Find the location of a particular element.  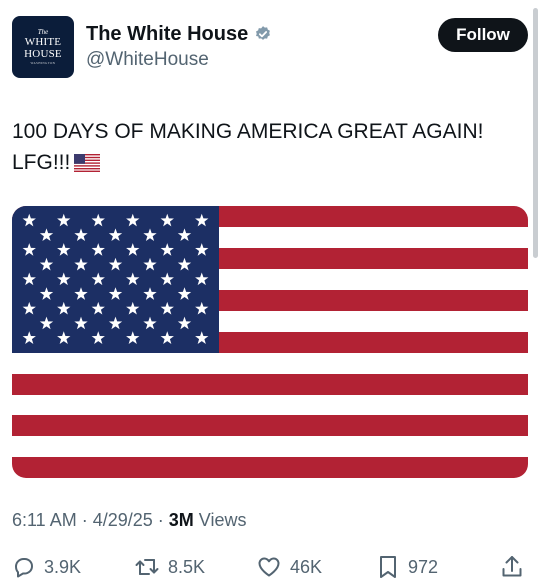

reply-icon is located at coordinates (24, 568).